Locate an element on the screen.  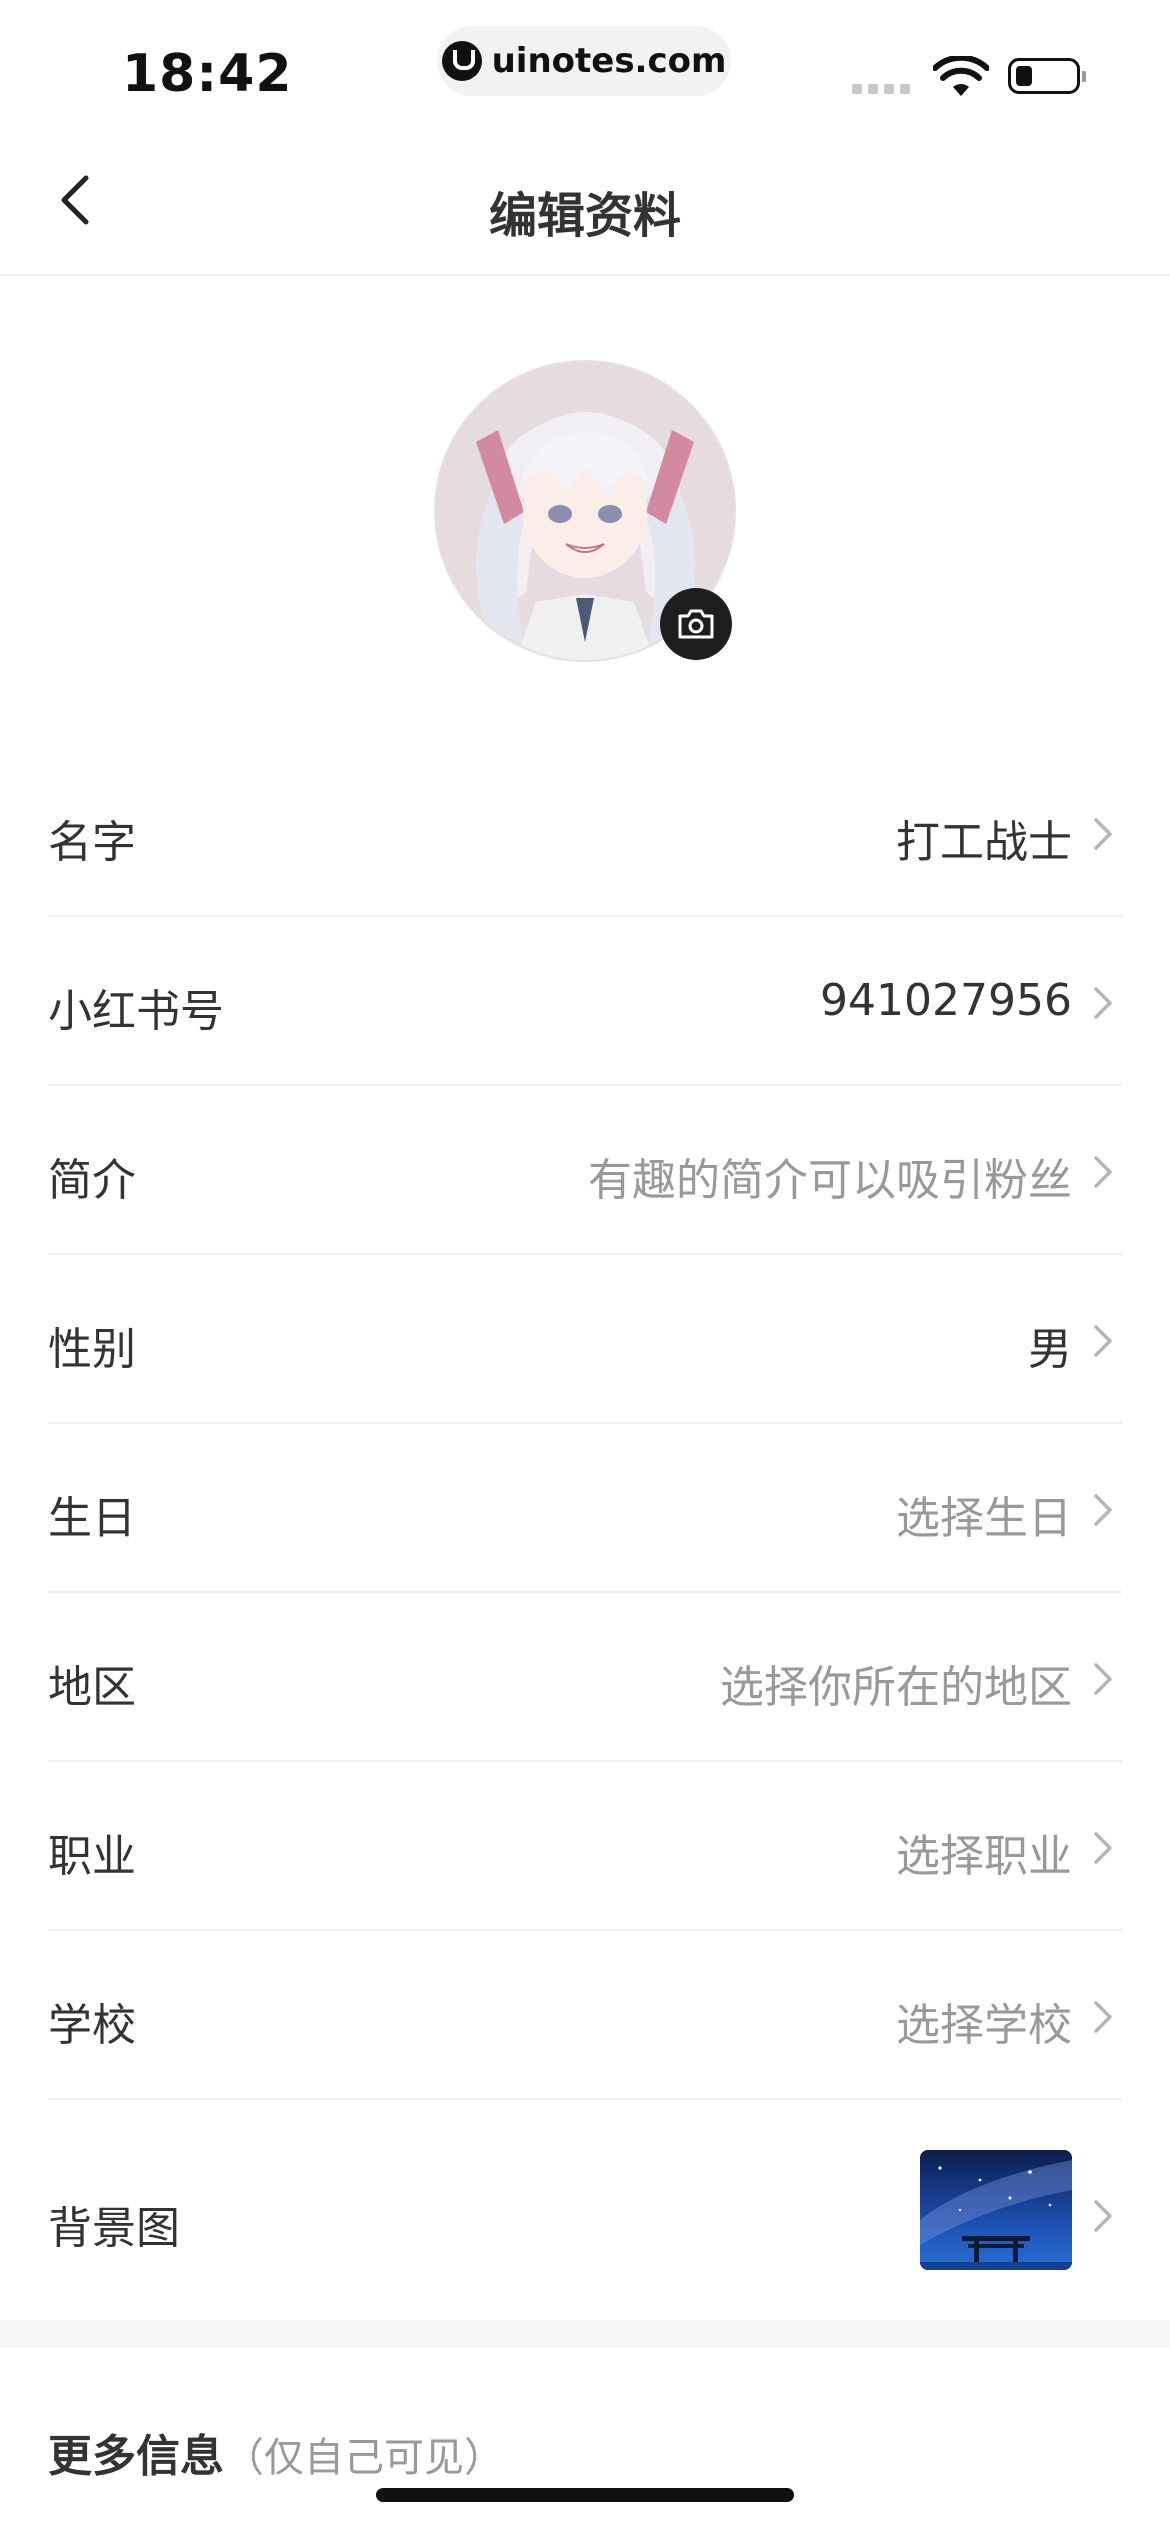
row-label: 性别 is located at coordinates (92, 1349).